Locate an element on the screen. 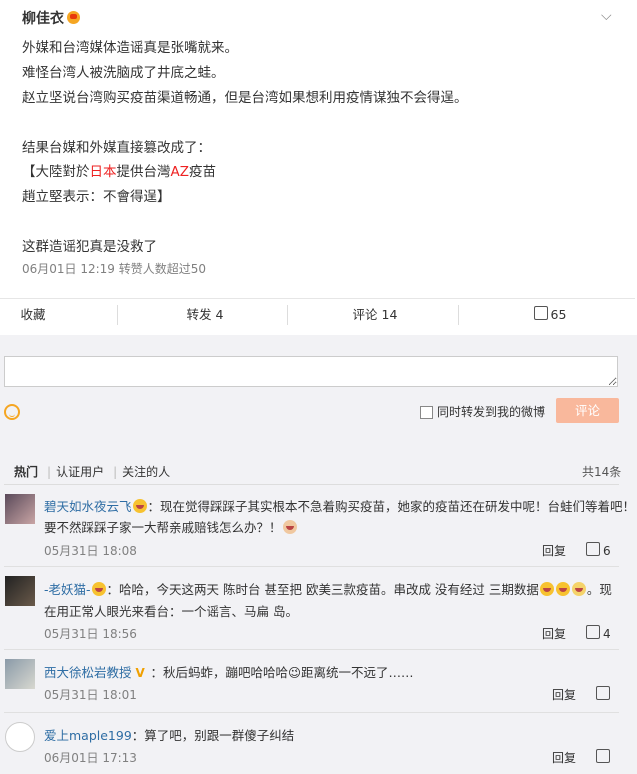 Image resolution: width=637 pixels, height=774 pixels. commenter-name: 碧天如水夜云飞 is located at coordinates (88, 506).